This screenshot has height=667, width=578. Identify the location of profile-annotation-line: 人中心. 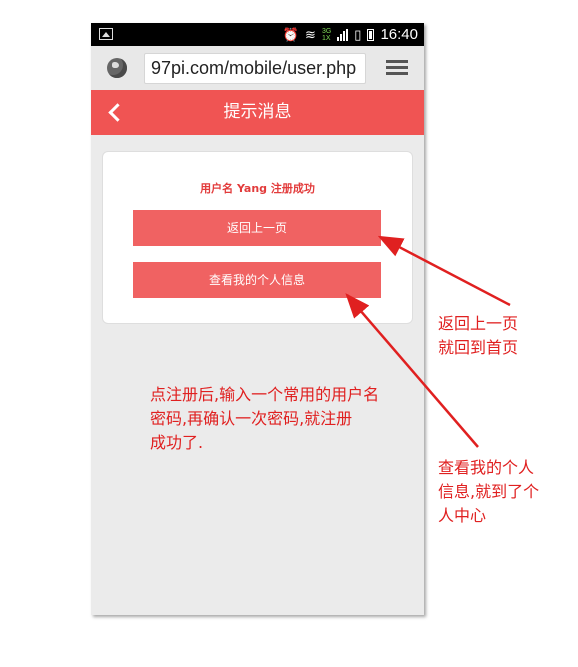
(462, 515).